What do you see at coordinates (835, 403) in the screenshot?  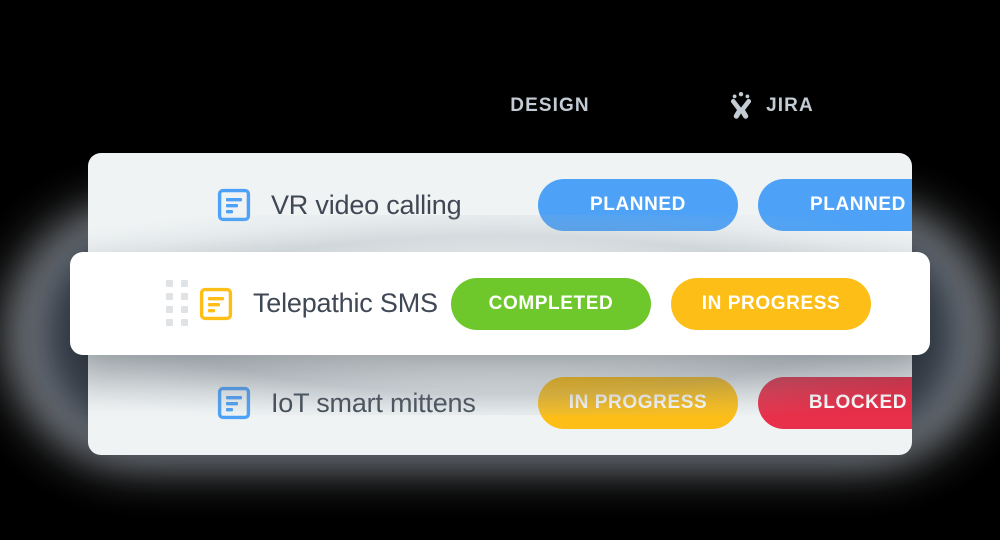 I see `status-badge-jira: BLOCKED` at bounding box center [835, 403].